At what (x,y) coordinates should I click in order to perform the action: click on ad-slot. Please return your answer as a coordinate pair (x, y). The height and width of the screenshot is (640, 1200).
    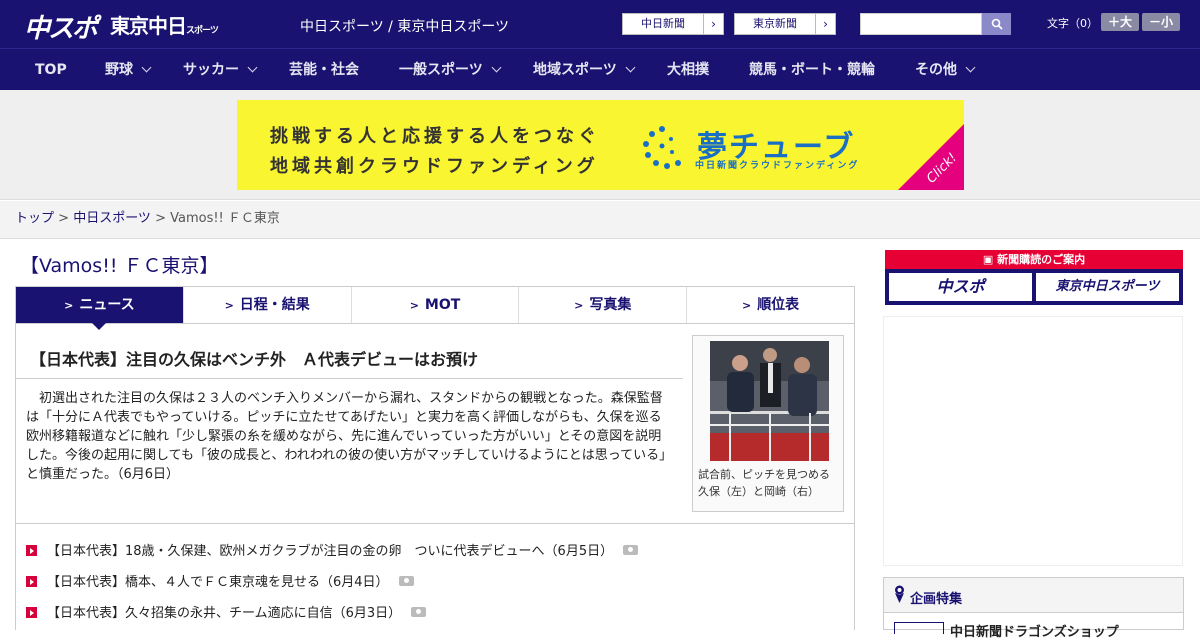
    Looking at the image, I should click on (1033, 441).